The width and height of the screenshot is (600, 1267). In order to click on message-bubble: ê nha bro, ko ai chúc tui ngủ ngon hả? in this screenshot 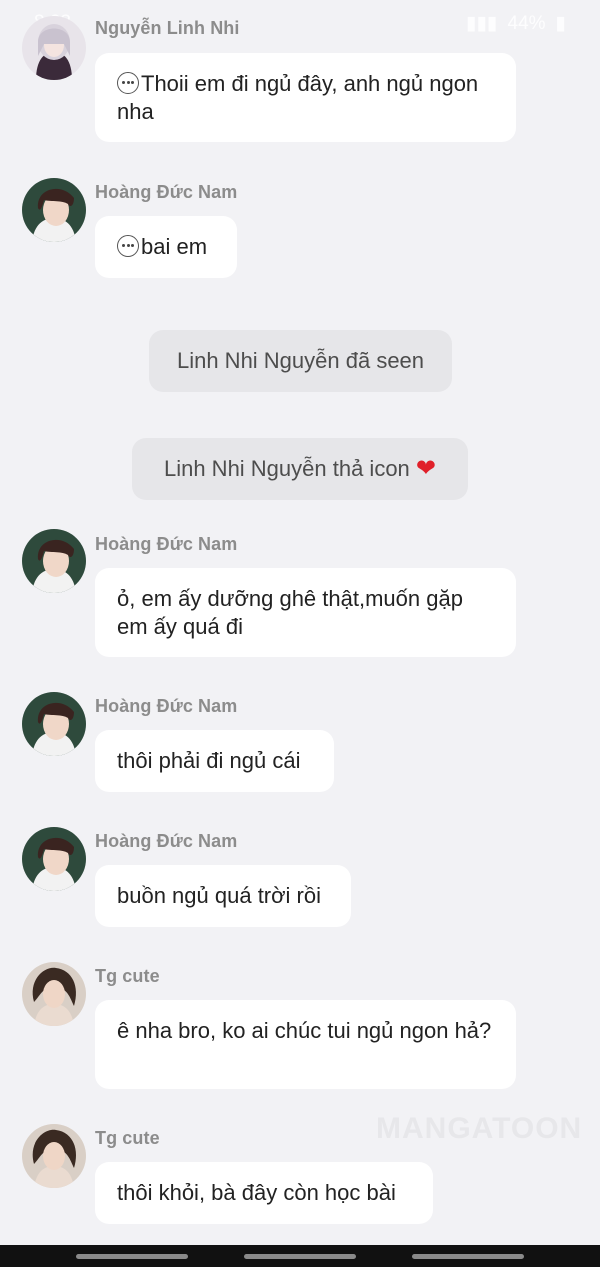, I will do `click(305, 1044)`.